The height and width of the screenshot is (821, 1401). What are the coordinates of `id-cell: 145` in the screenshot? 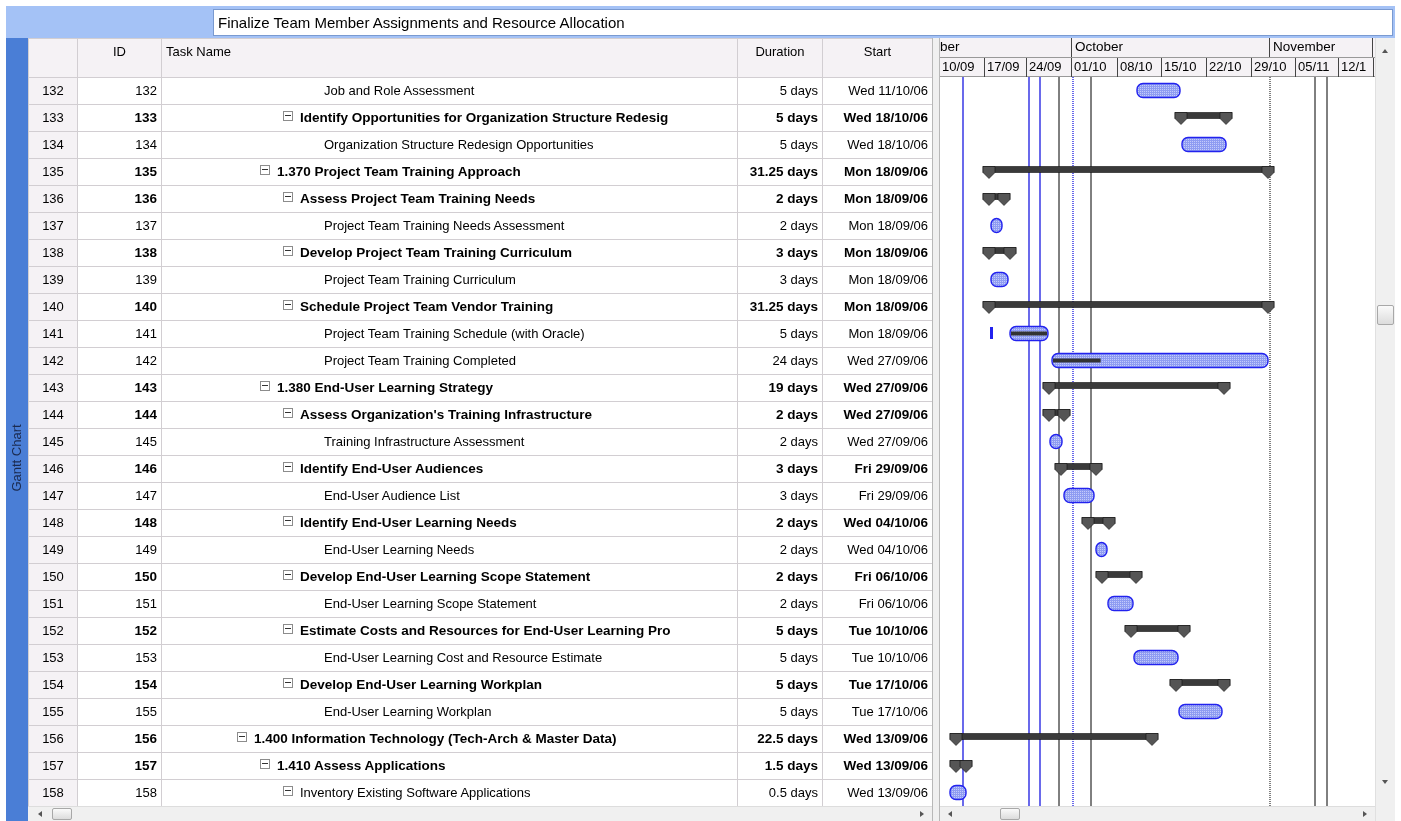 It's located at (119, 442).